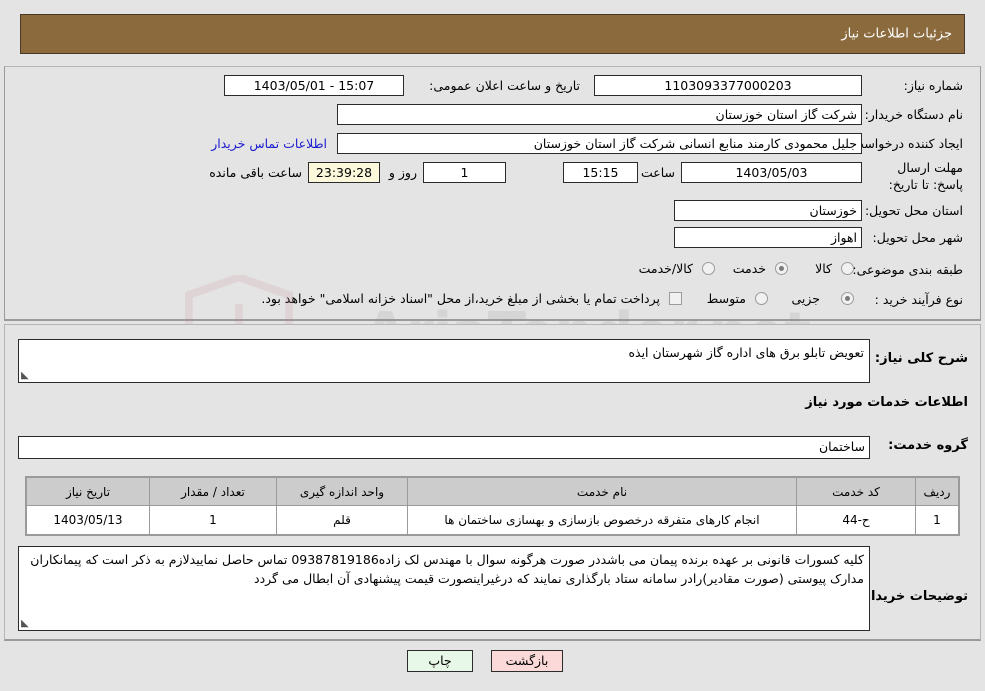 The height and width of the screenshot is (691, 985). What do you see at coordinates (937, 491) in the screenshot?
I see `col-row: ردیف` at bounding box center [937, 491].